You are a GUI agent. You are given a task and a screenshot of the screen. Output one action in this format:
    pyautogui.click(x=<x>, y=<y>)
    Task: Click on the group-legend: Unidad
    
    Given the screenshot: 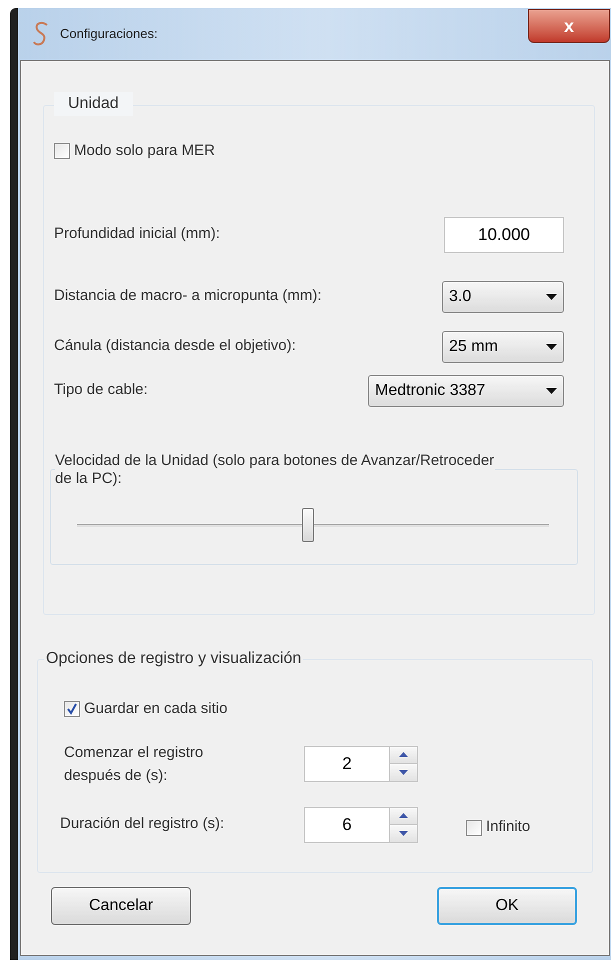 What is the action you would take?
    pyautogui.click(x=93, y=104)
    